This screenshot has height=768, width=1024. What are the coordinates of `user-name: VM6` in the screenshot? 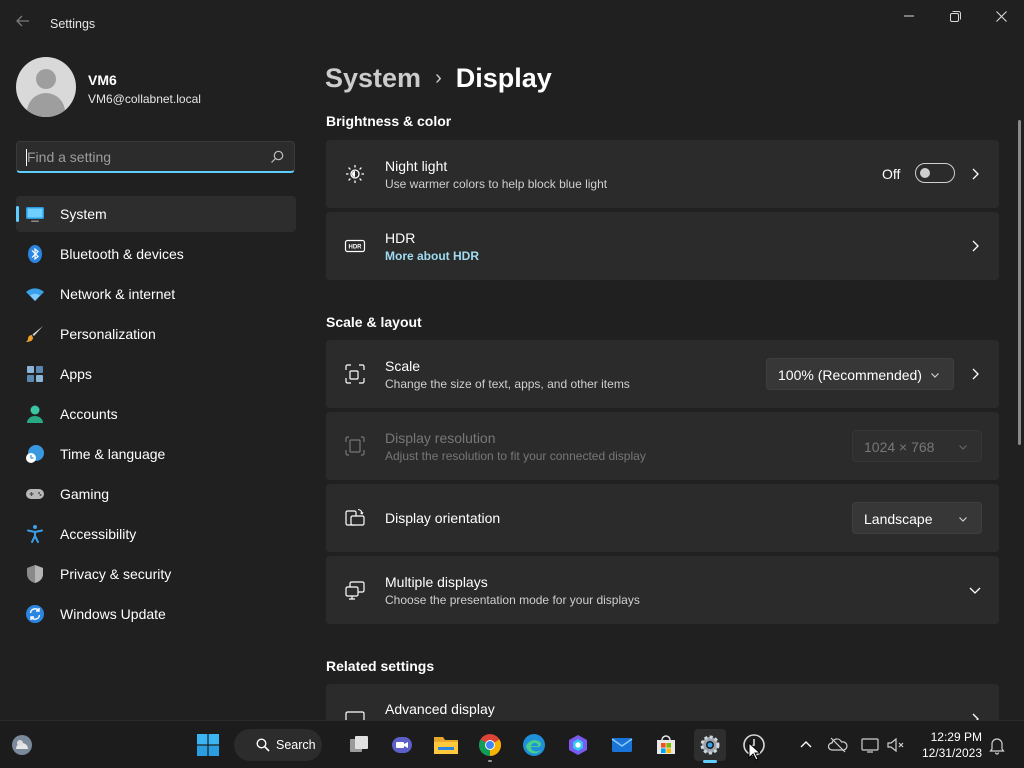 It's located at (102, 80).